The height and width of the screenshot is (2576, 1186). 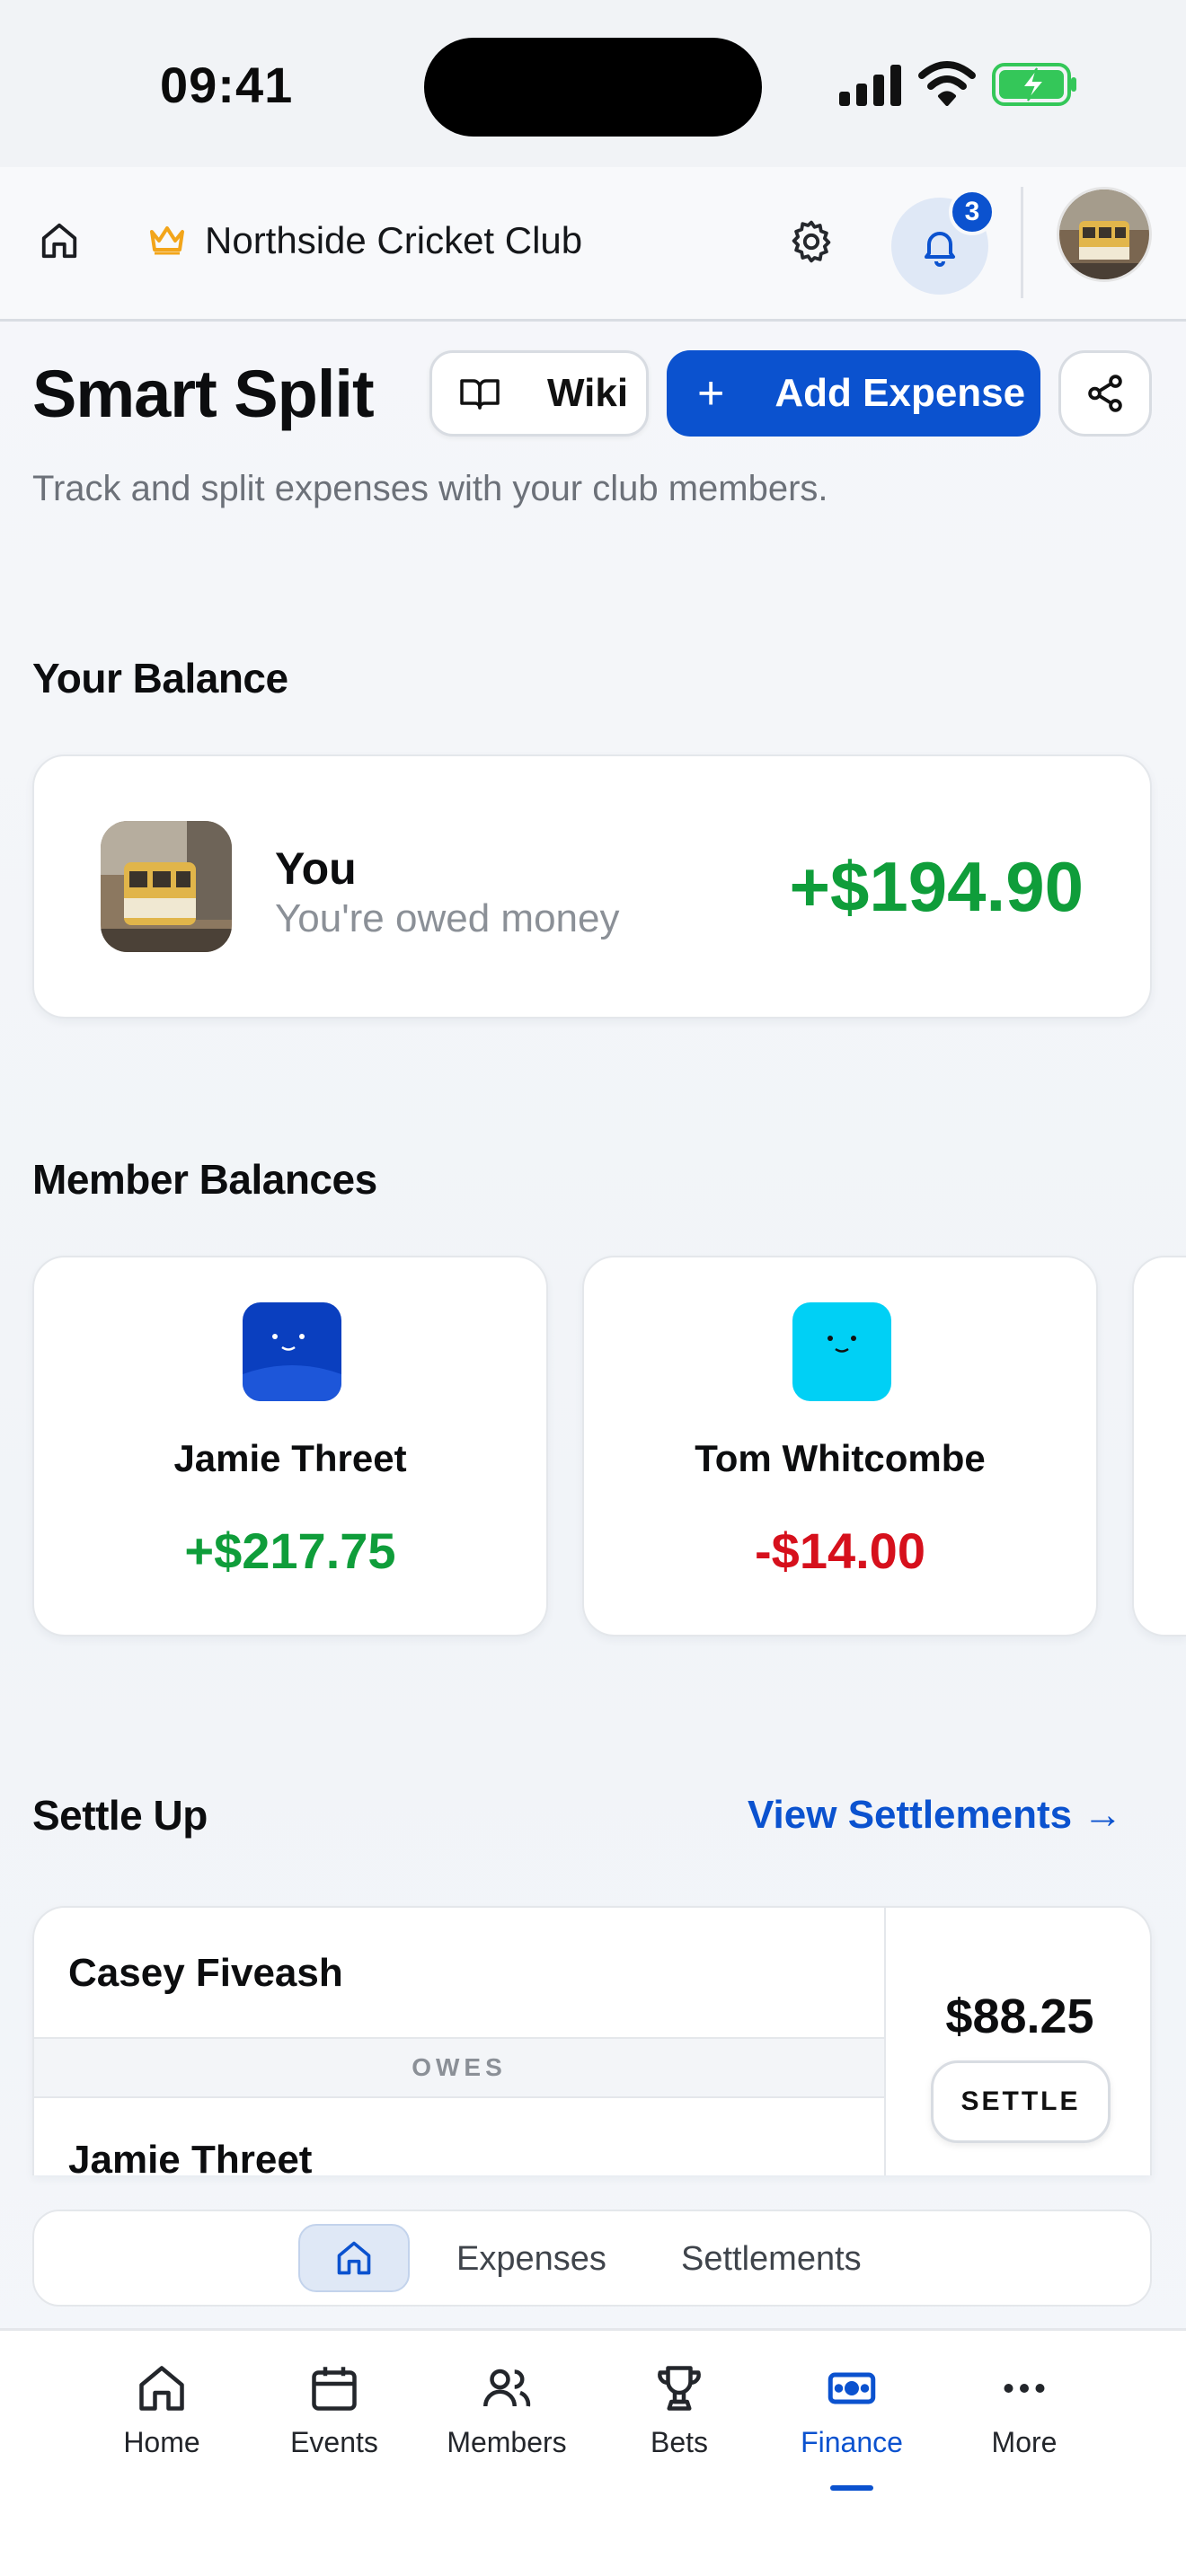 What do you see at coordinates (1024, 2388) in the screenshot?
I see `more-icon` at bounding box center [1024, 2388].